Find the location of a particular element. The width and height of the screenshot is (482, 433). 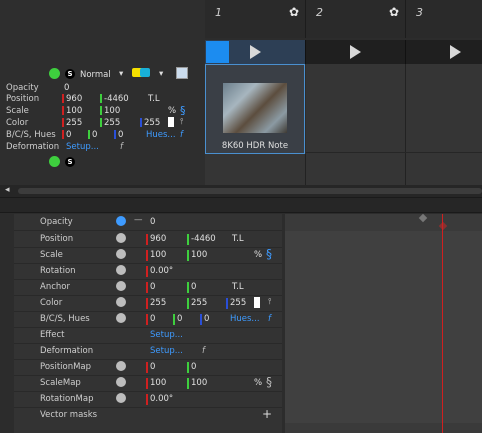

scrollbar-thumb is located at coordinates (250, 191).